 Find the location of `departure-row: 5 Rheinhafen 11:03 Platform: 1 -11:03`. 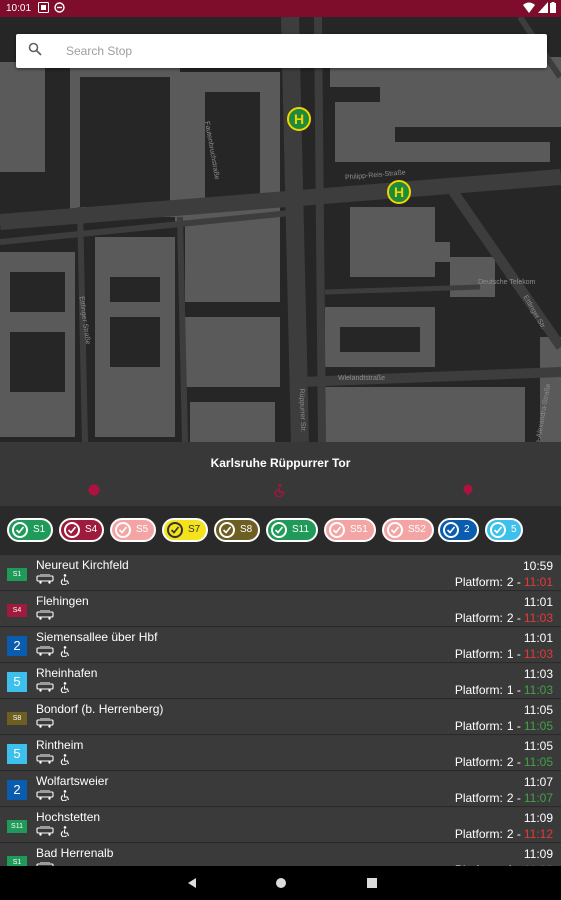

departure-row: 5 Rheinhafen 11:03 Platform: 1 -11:03 is located at coordinates (280, 681).